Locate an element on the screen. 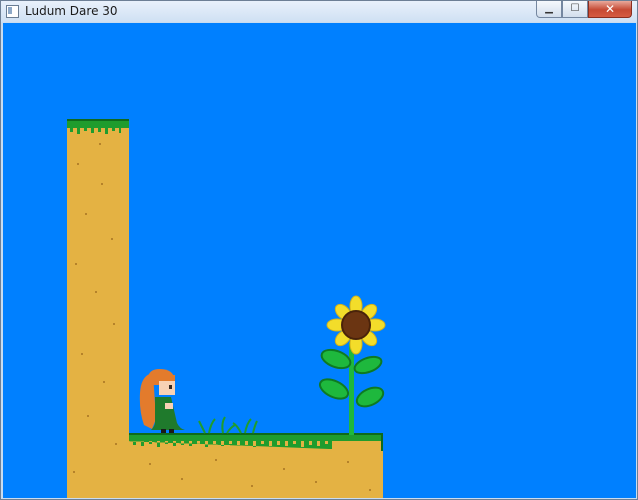 The width and height of the screenshot is (638, 500). close-icon: ✕ is located at coordinates (610, 9).